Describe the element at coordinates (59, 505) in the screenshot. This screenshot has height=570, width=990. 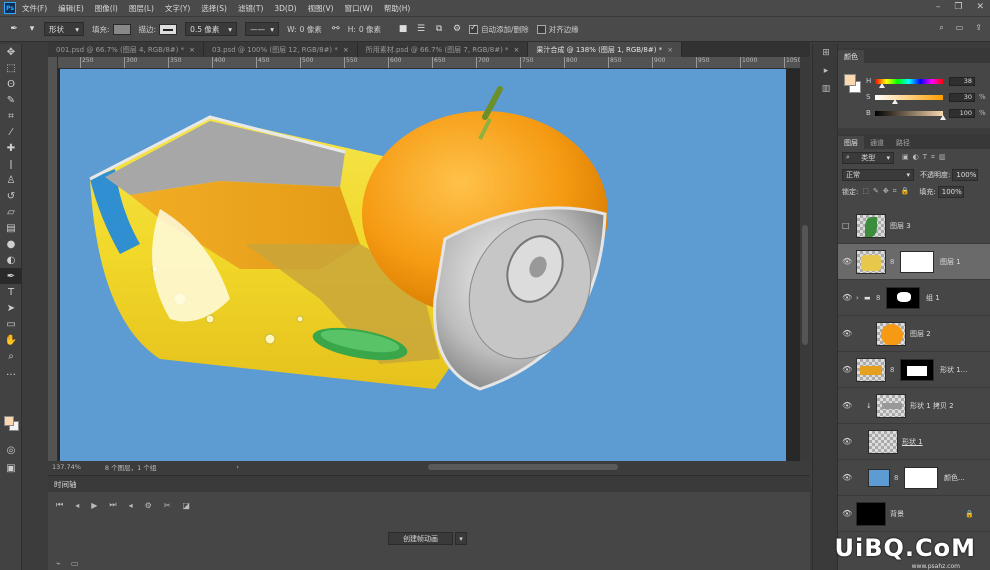
I see `first-frame-icon: ⏮` at that location.